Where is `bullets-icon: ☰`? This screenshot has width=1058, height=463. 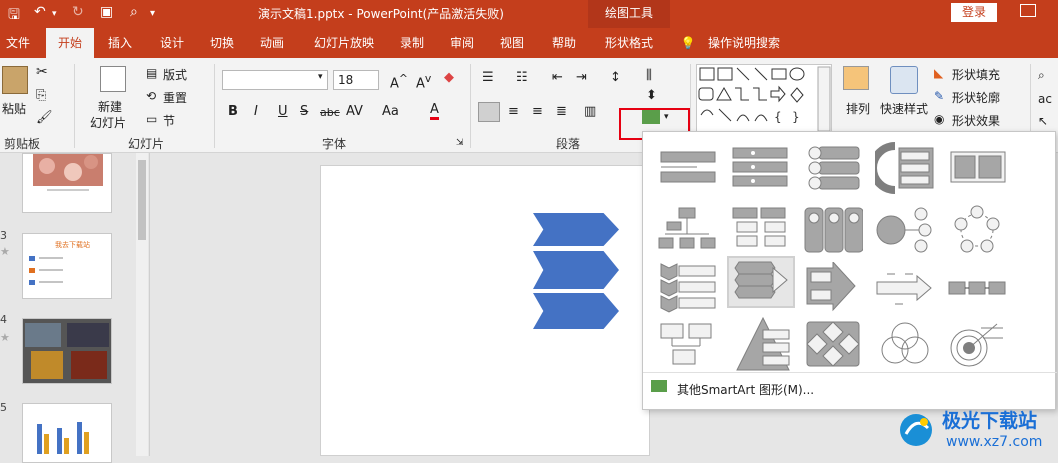 bullets-icon: ☰ is located at coordinates (488, 77).